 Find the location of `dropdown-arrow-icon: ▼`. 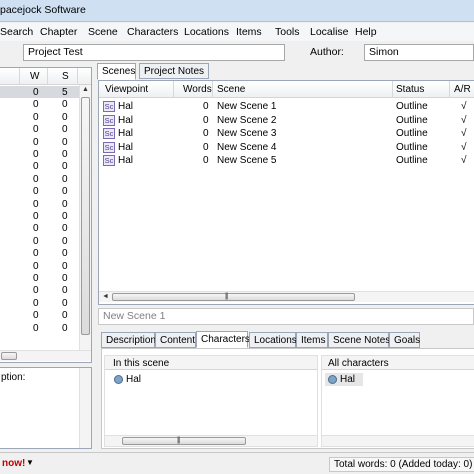

dropdown-arrow-icon: ▼ is located at coordinates (30, 462).